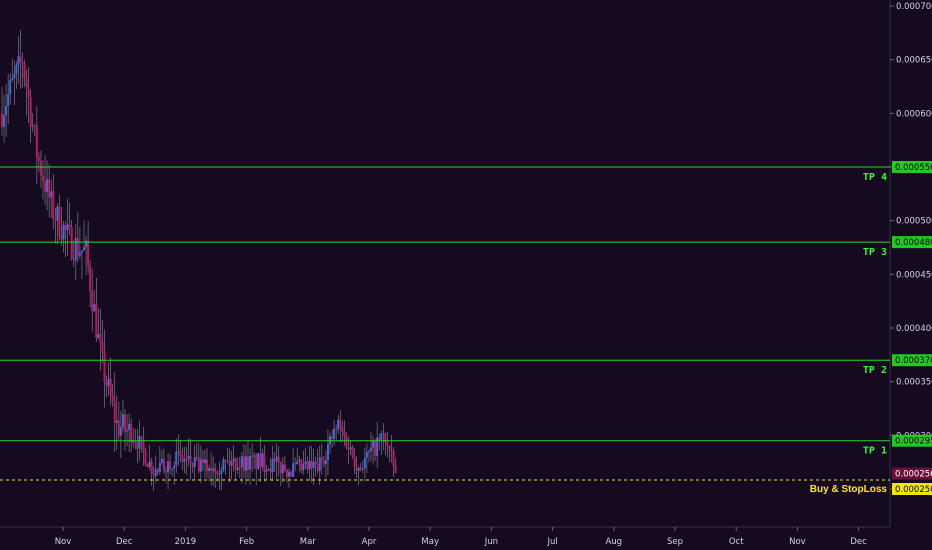 The height and width of the screenshot is (550, 932). Describe the element at coordinates (849, 489) in the screenshot. I see `stoploss-label: Buy & StopLoss` at that location.